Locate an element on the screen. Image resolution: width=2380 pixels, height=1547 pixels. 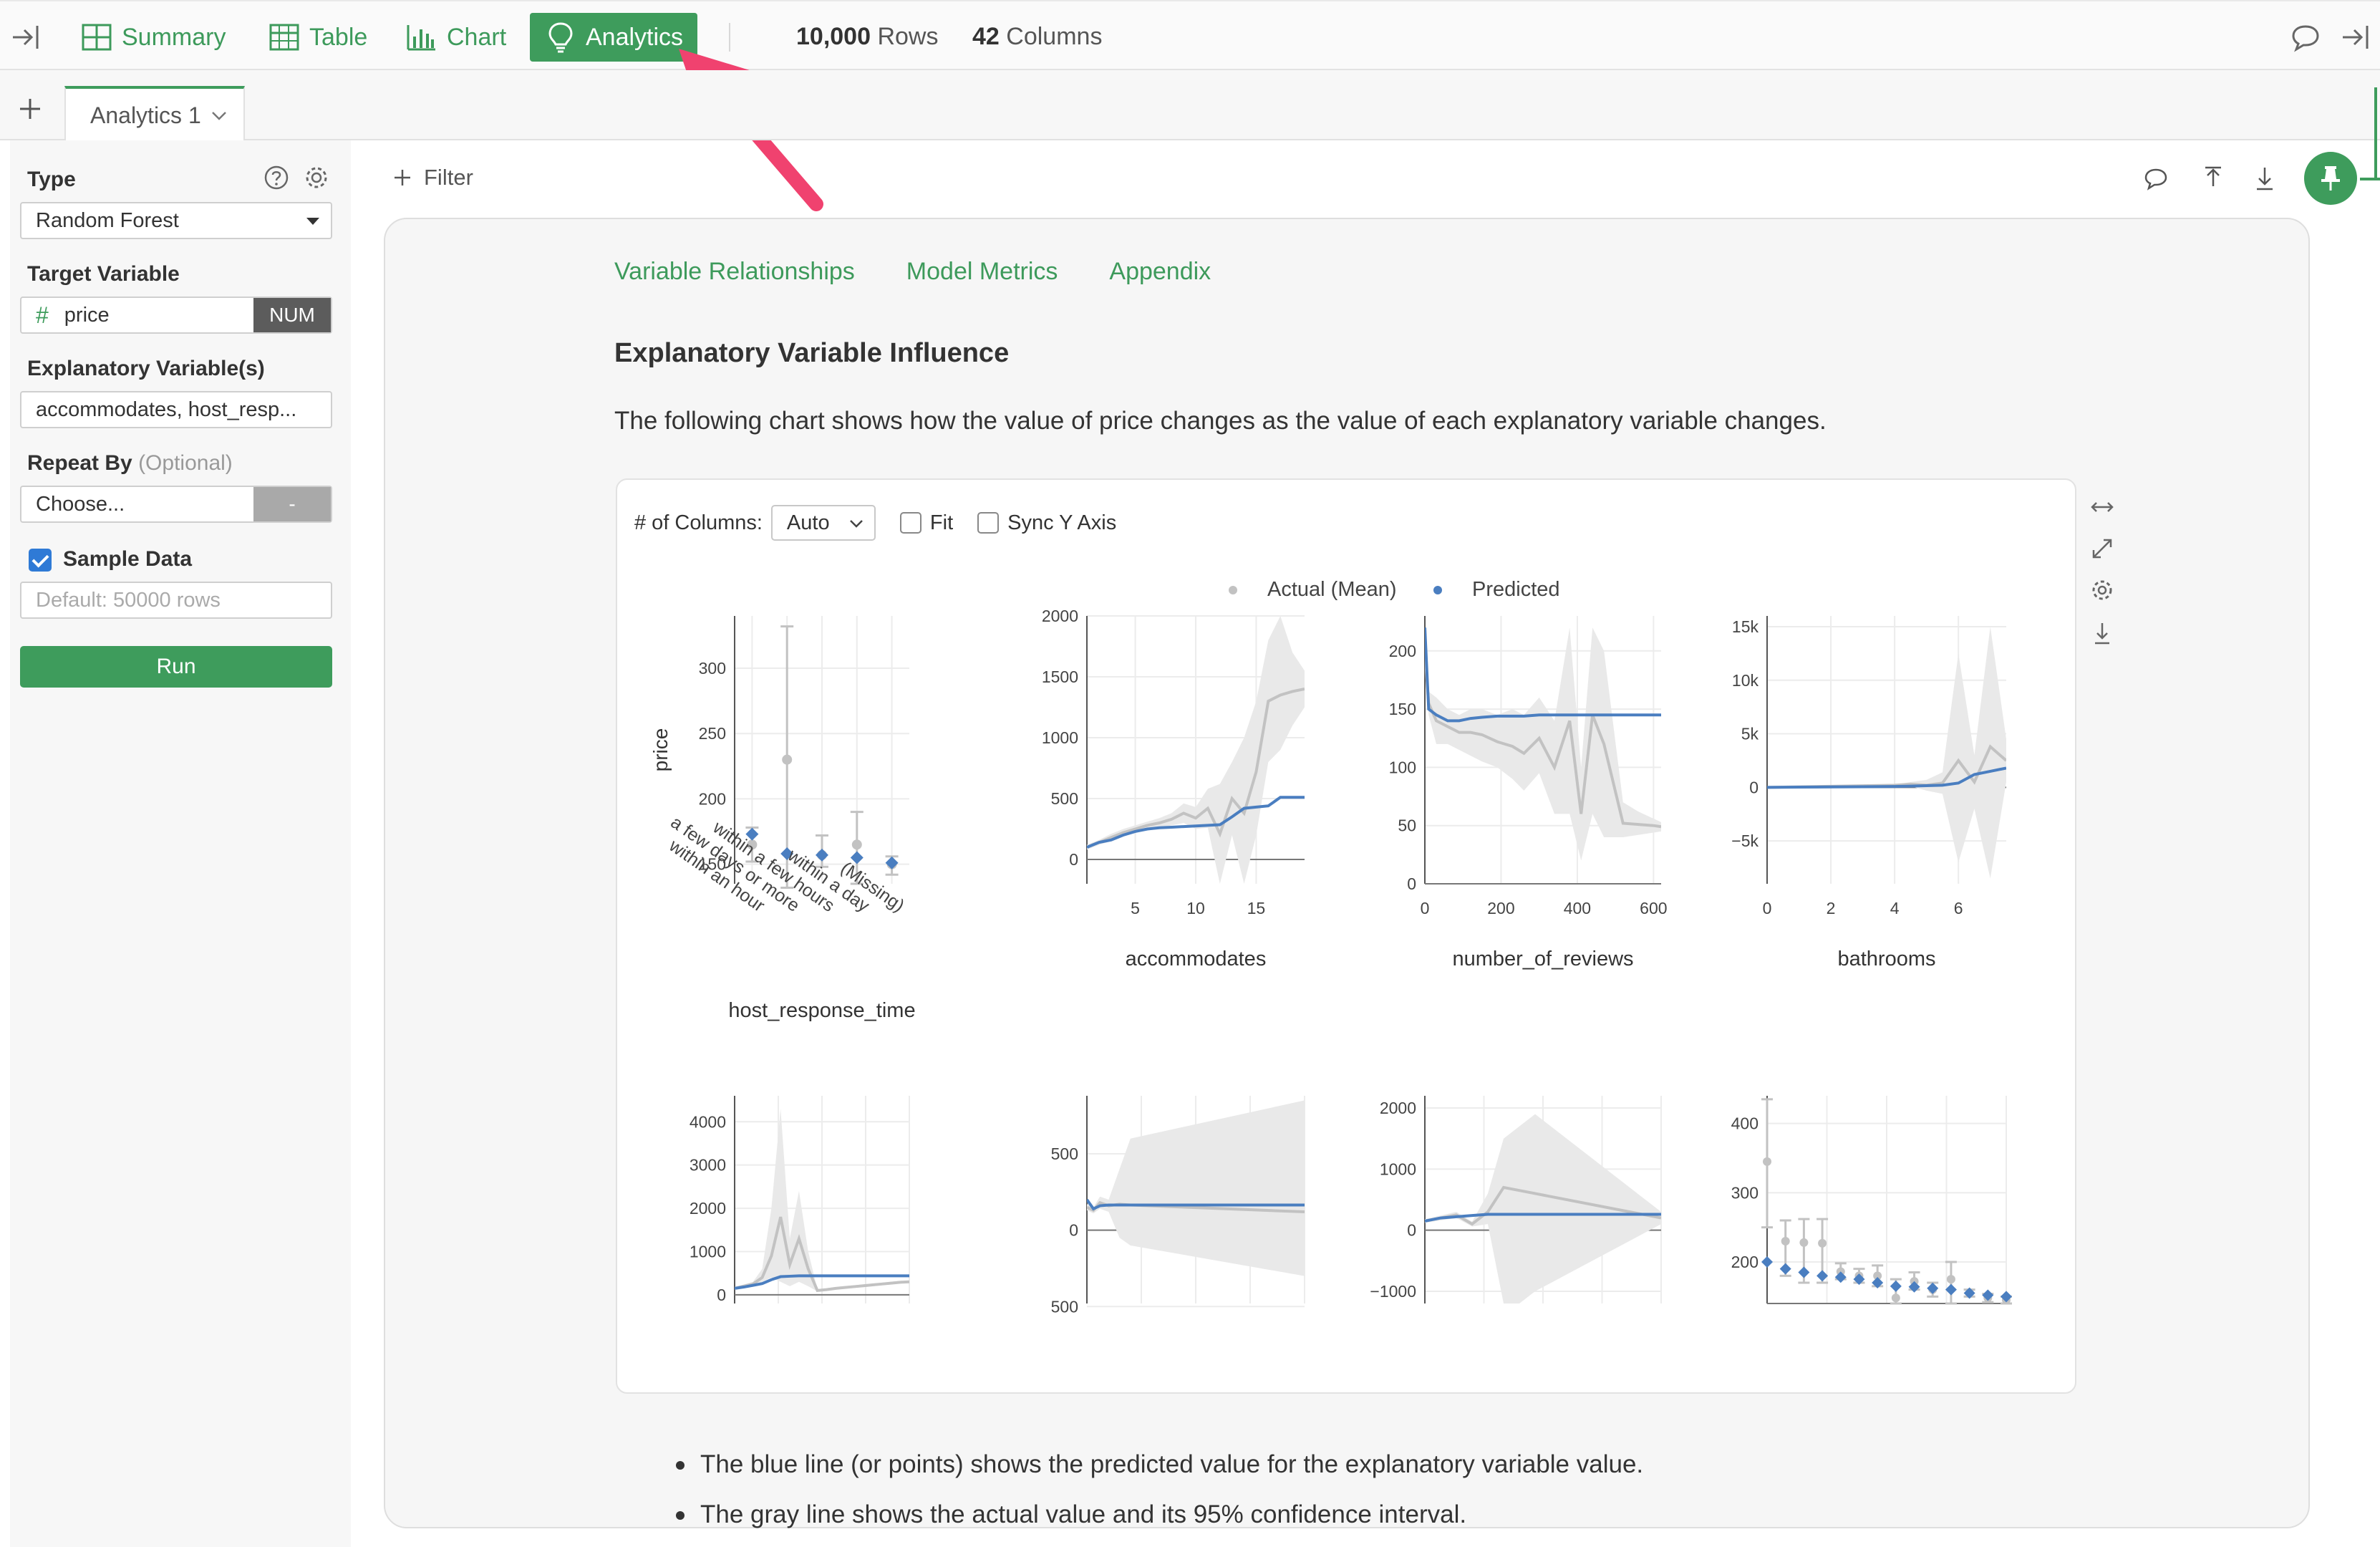
y-tick-label: 300 is located at coordinates (1745, 1192).